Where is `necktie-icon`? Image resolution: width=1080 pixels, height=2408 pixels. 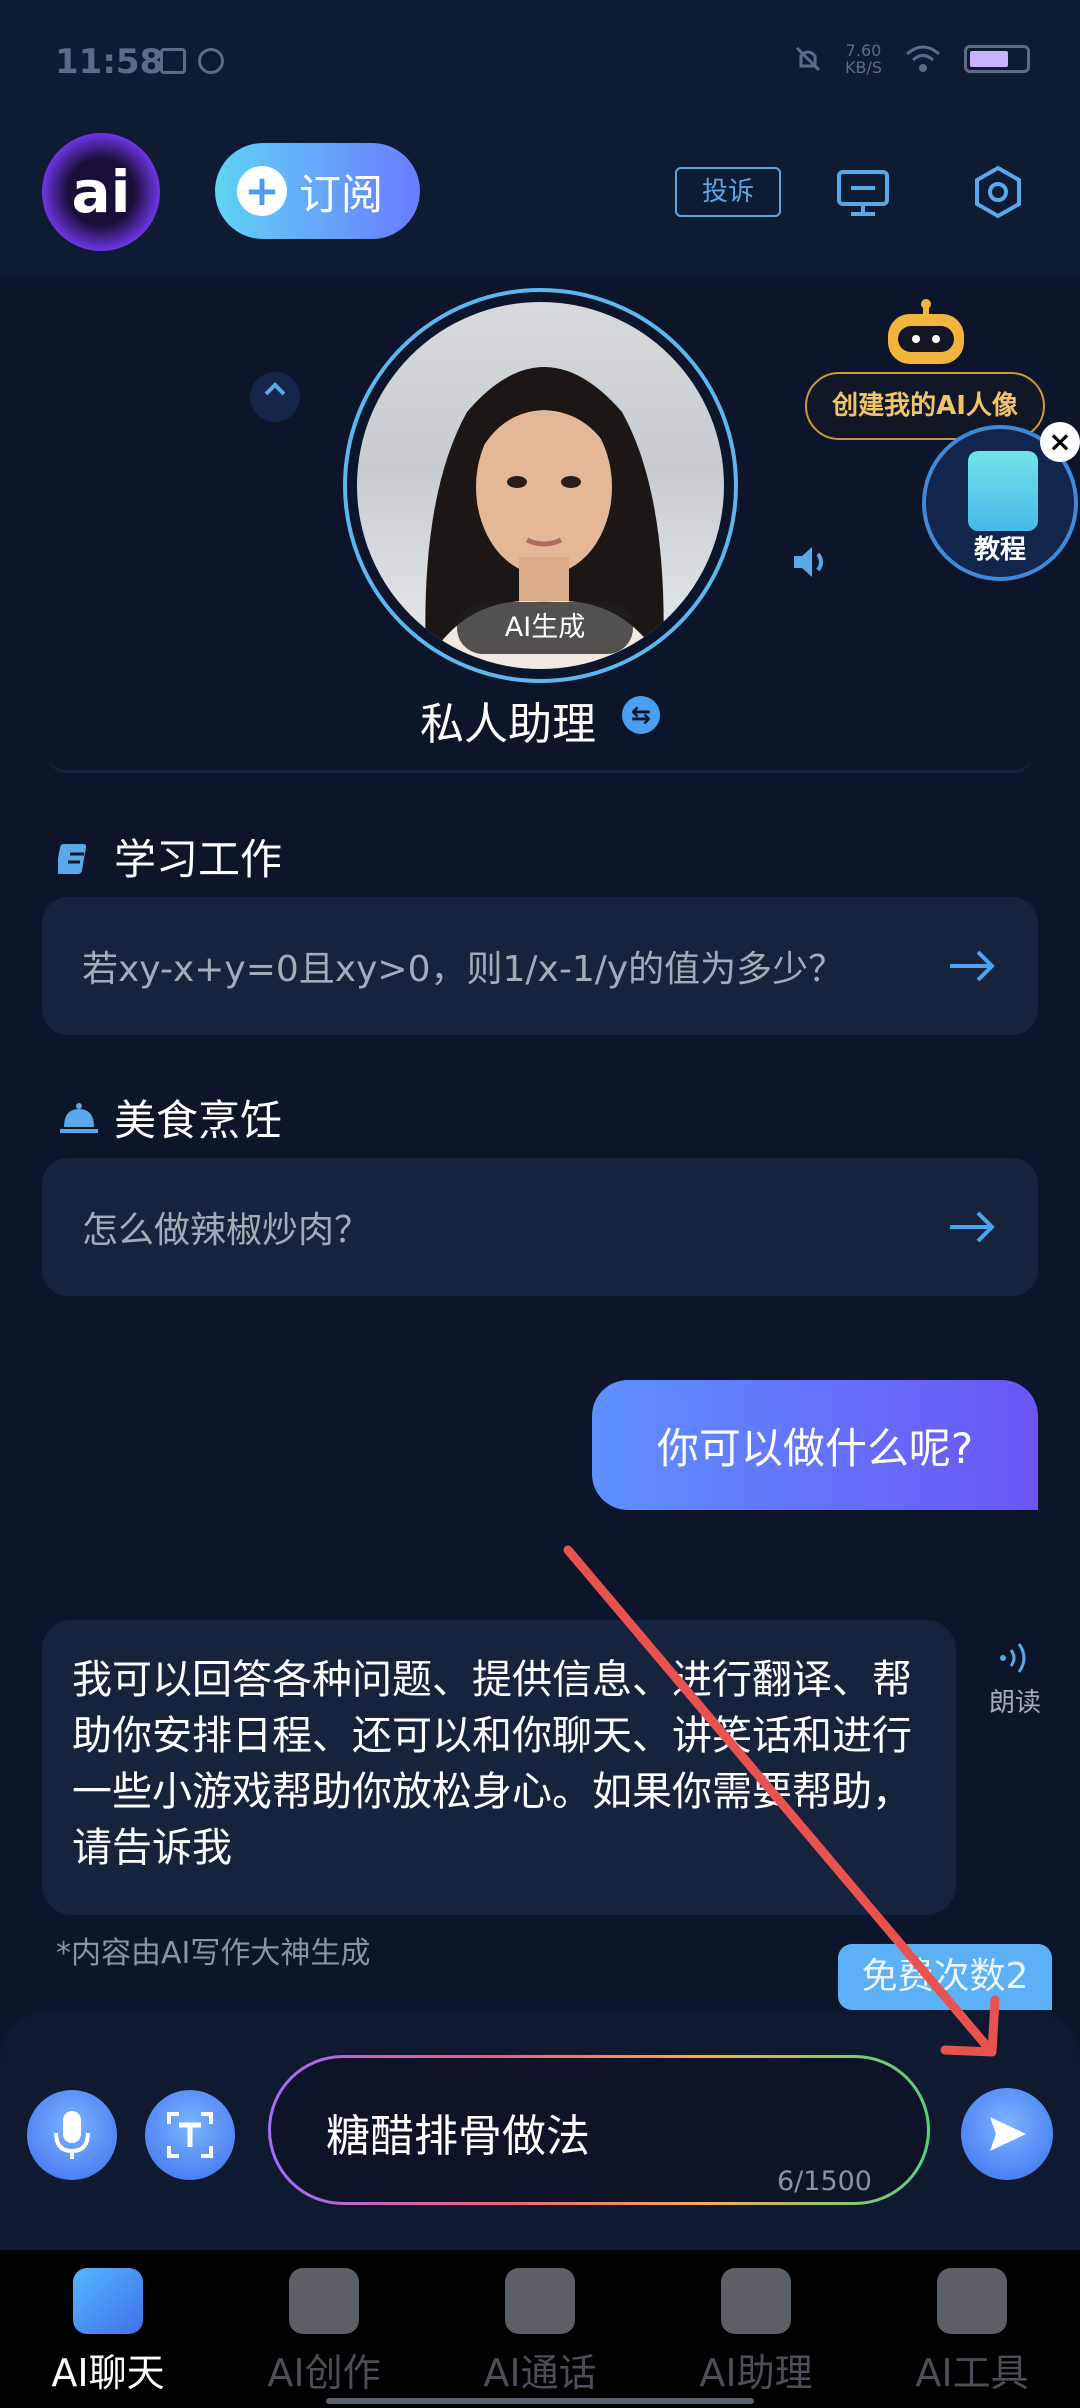 necktie-icon is located at coordinates (756, 2301).